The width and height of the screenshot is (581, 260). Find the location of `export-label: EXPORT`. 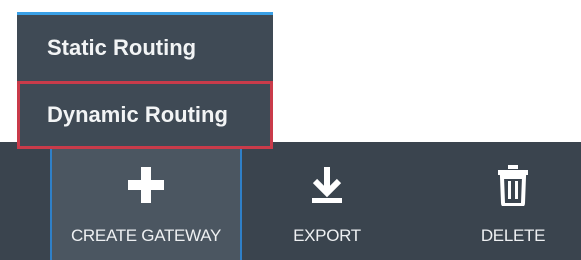

export-label: EXPORT is located at coordinates (327, 235).